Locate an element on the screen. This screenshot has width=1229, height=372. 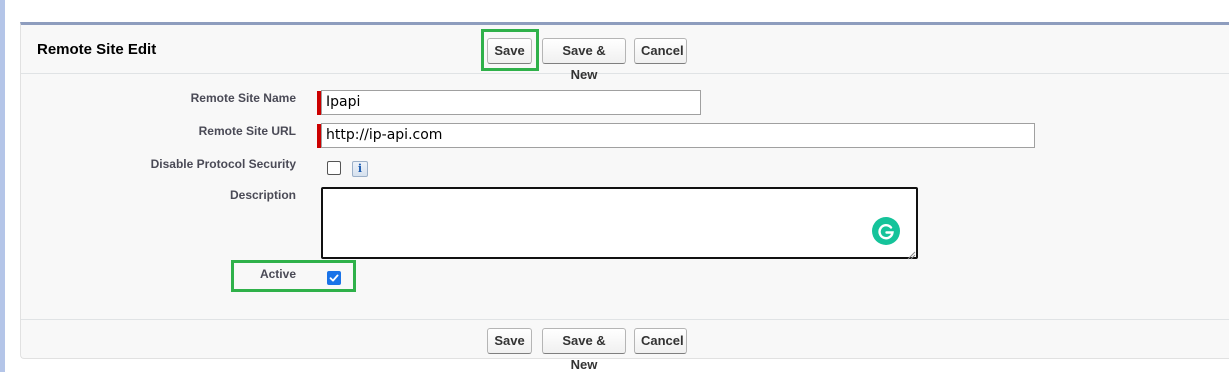
grammarly-icon is located at coordinates (886, 231).